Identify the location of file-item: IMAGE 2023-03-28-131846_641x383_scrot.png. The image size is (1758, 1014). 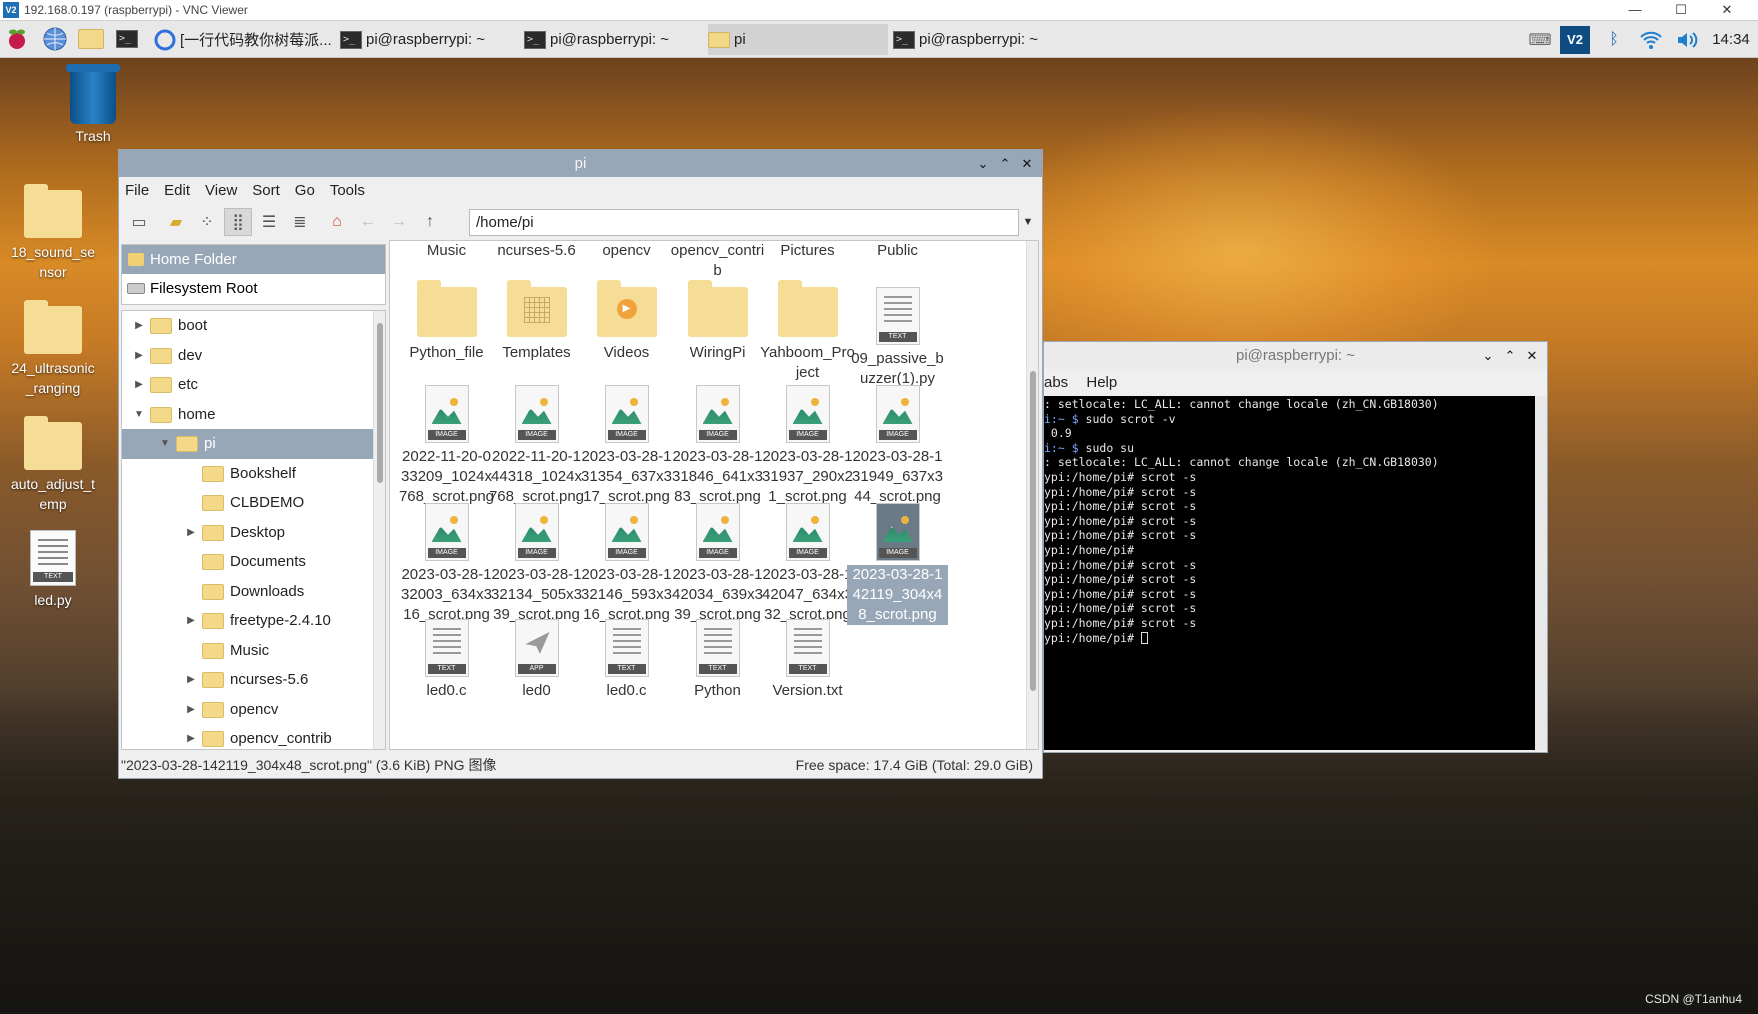
(717, 446).